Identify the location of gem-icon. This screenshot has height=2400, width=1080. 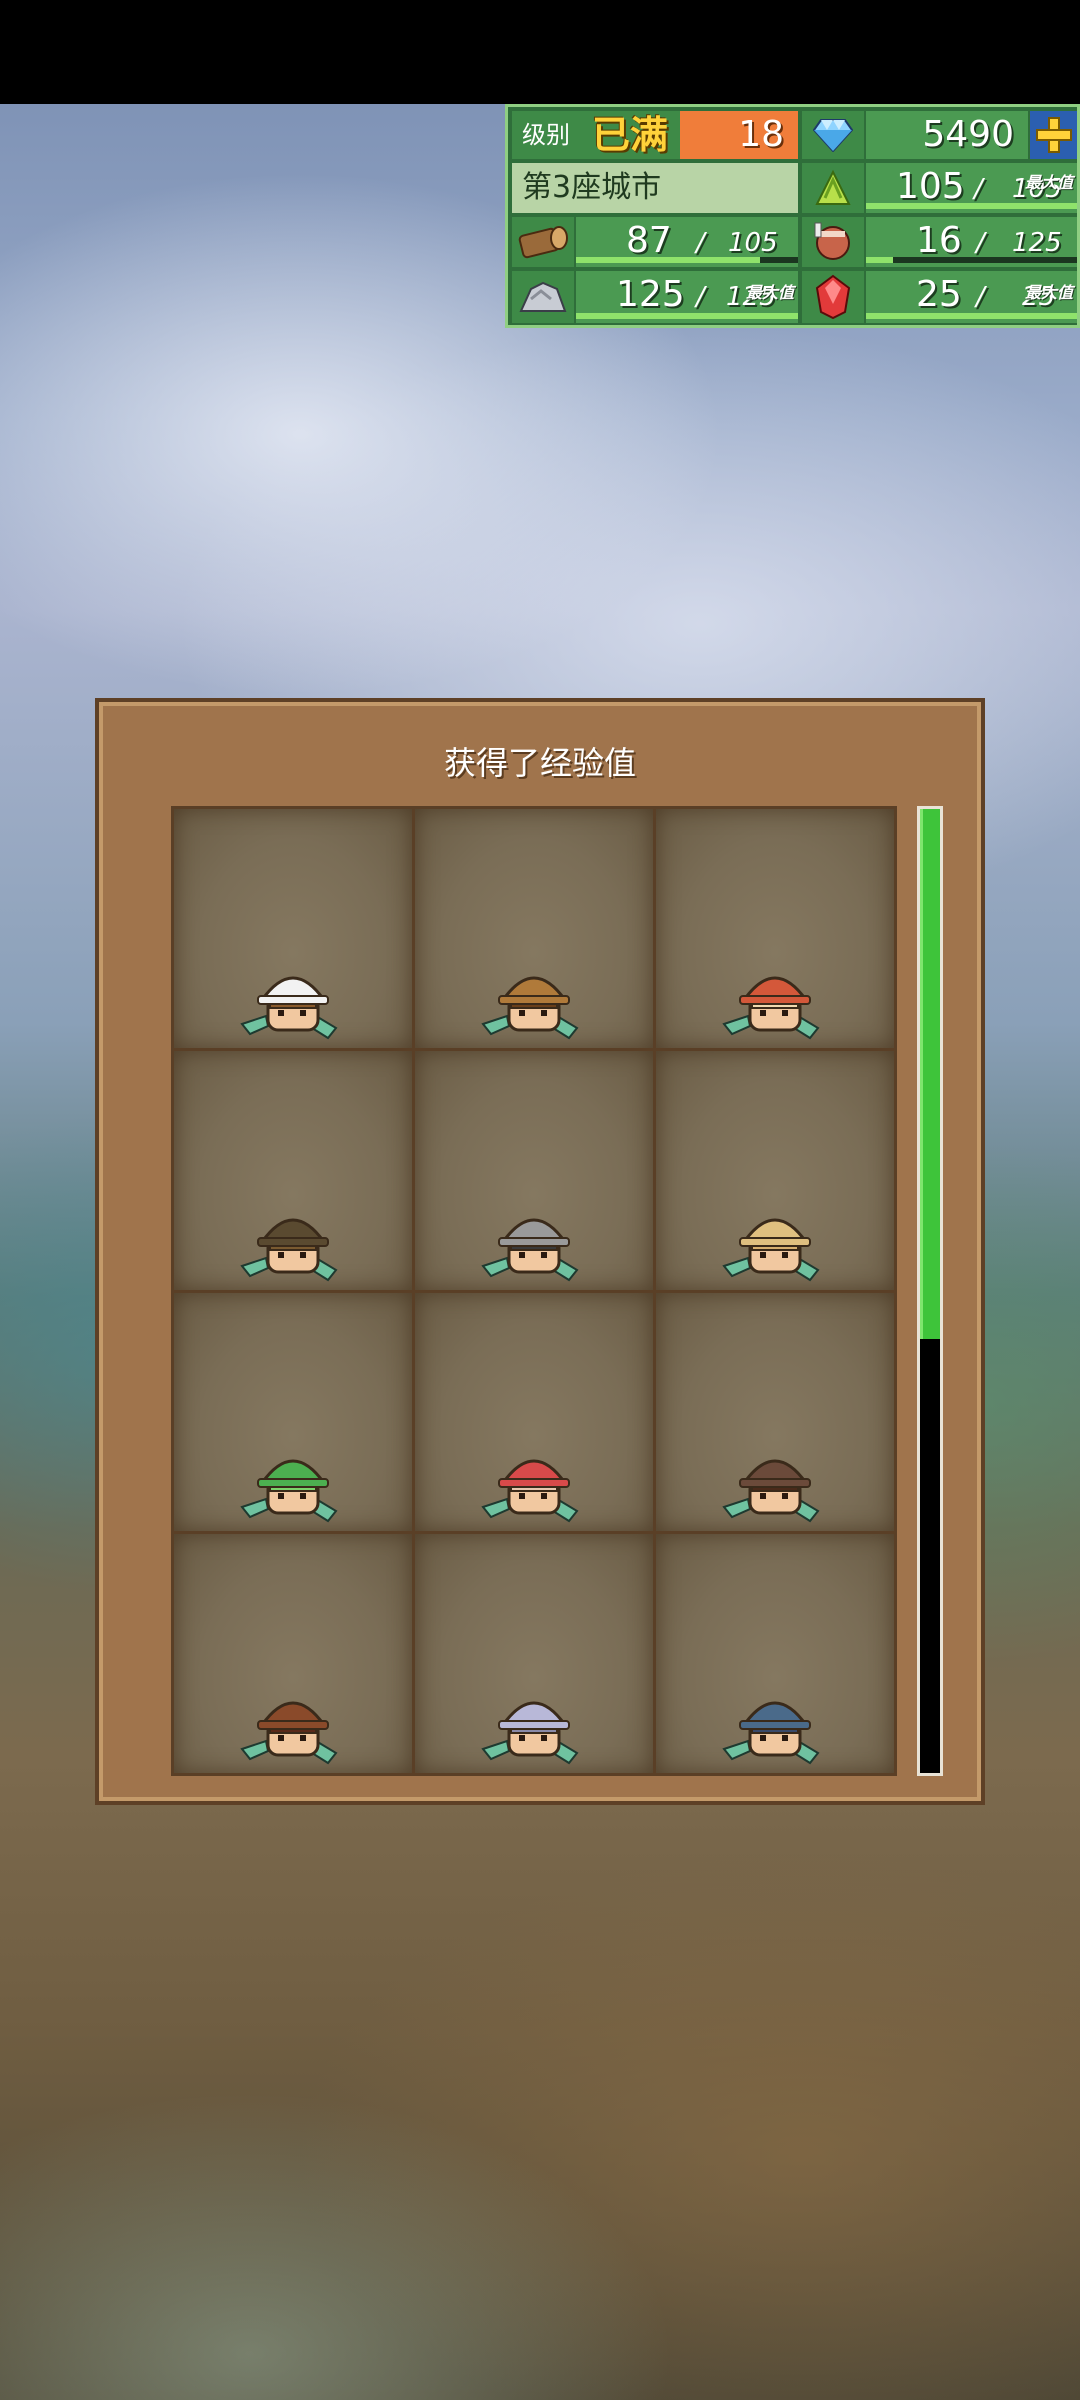
(833, 135).